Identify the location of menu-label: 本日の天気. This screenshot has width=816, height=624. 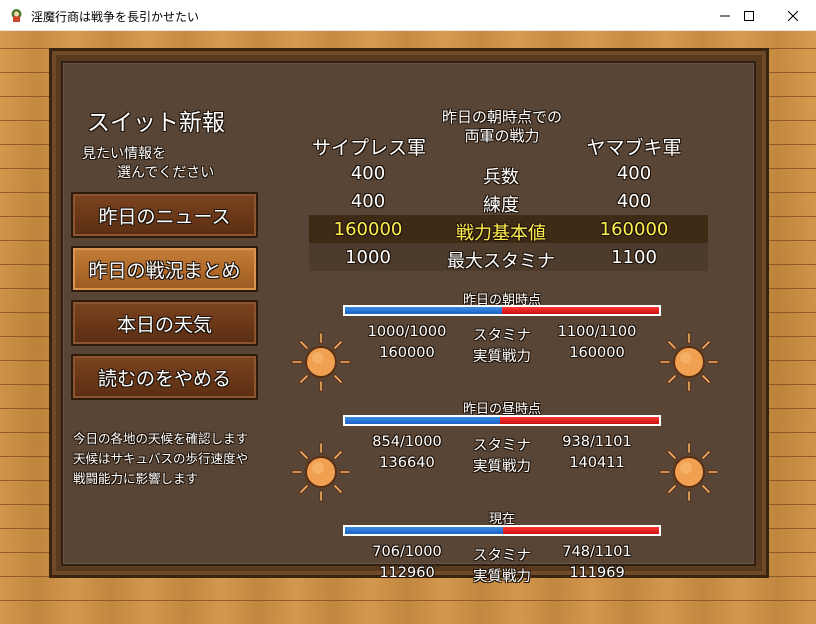
(164, 324).